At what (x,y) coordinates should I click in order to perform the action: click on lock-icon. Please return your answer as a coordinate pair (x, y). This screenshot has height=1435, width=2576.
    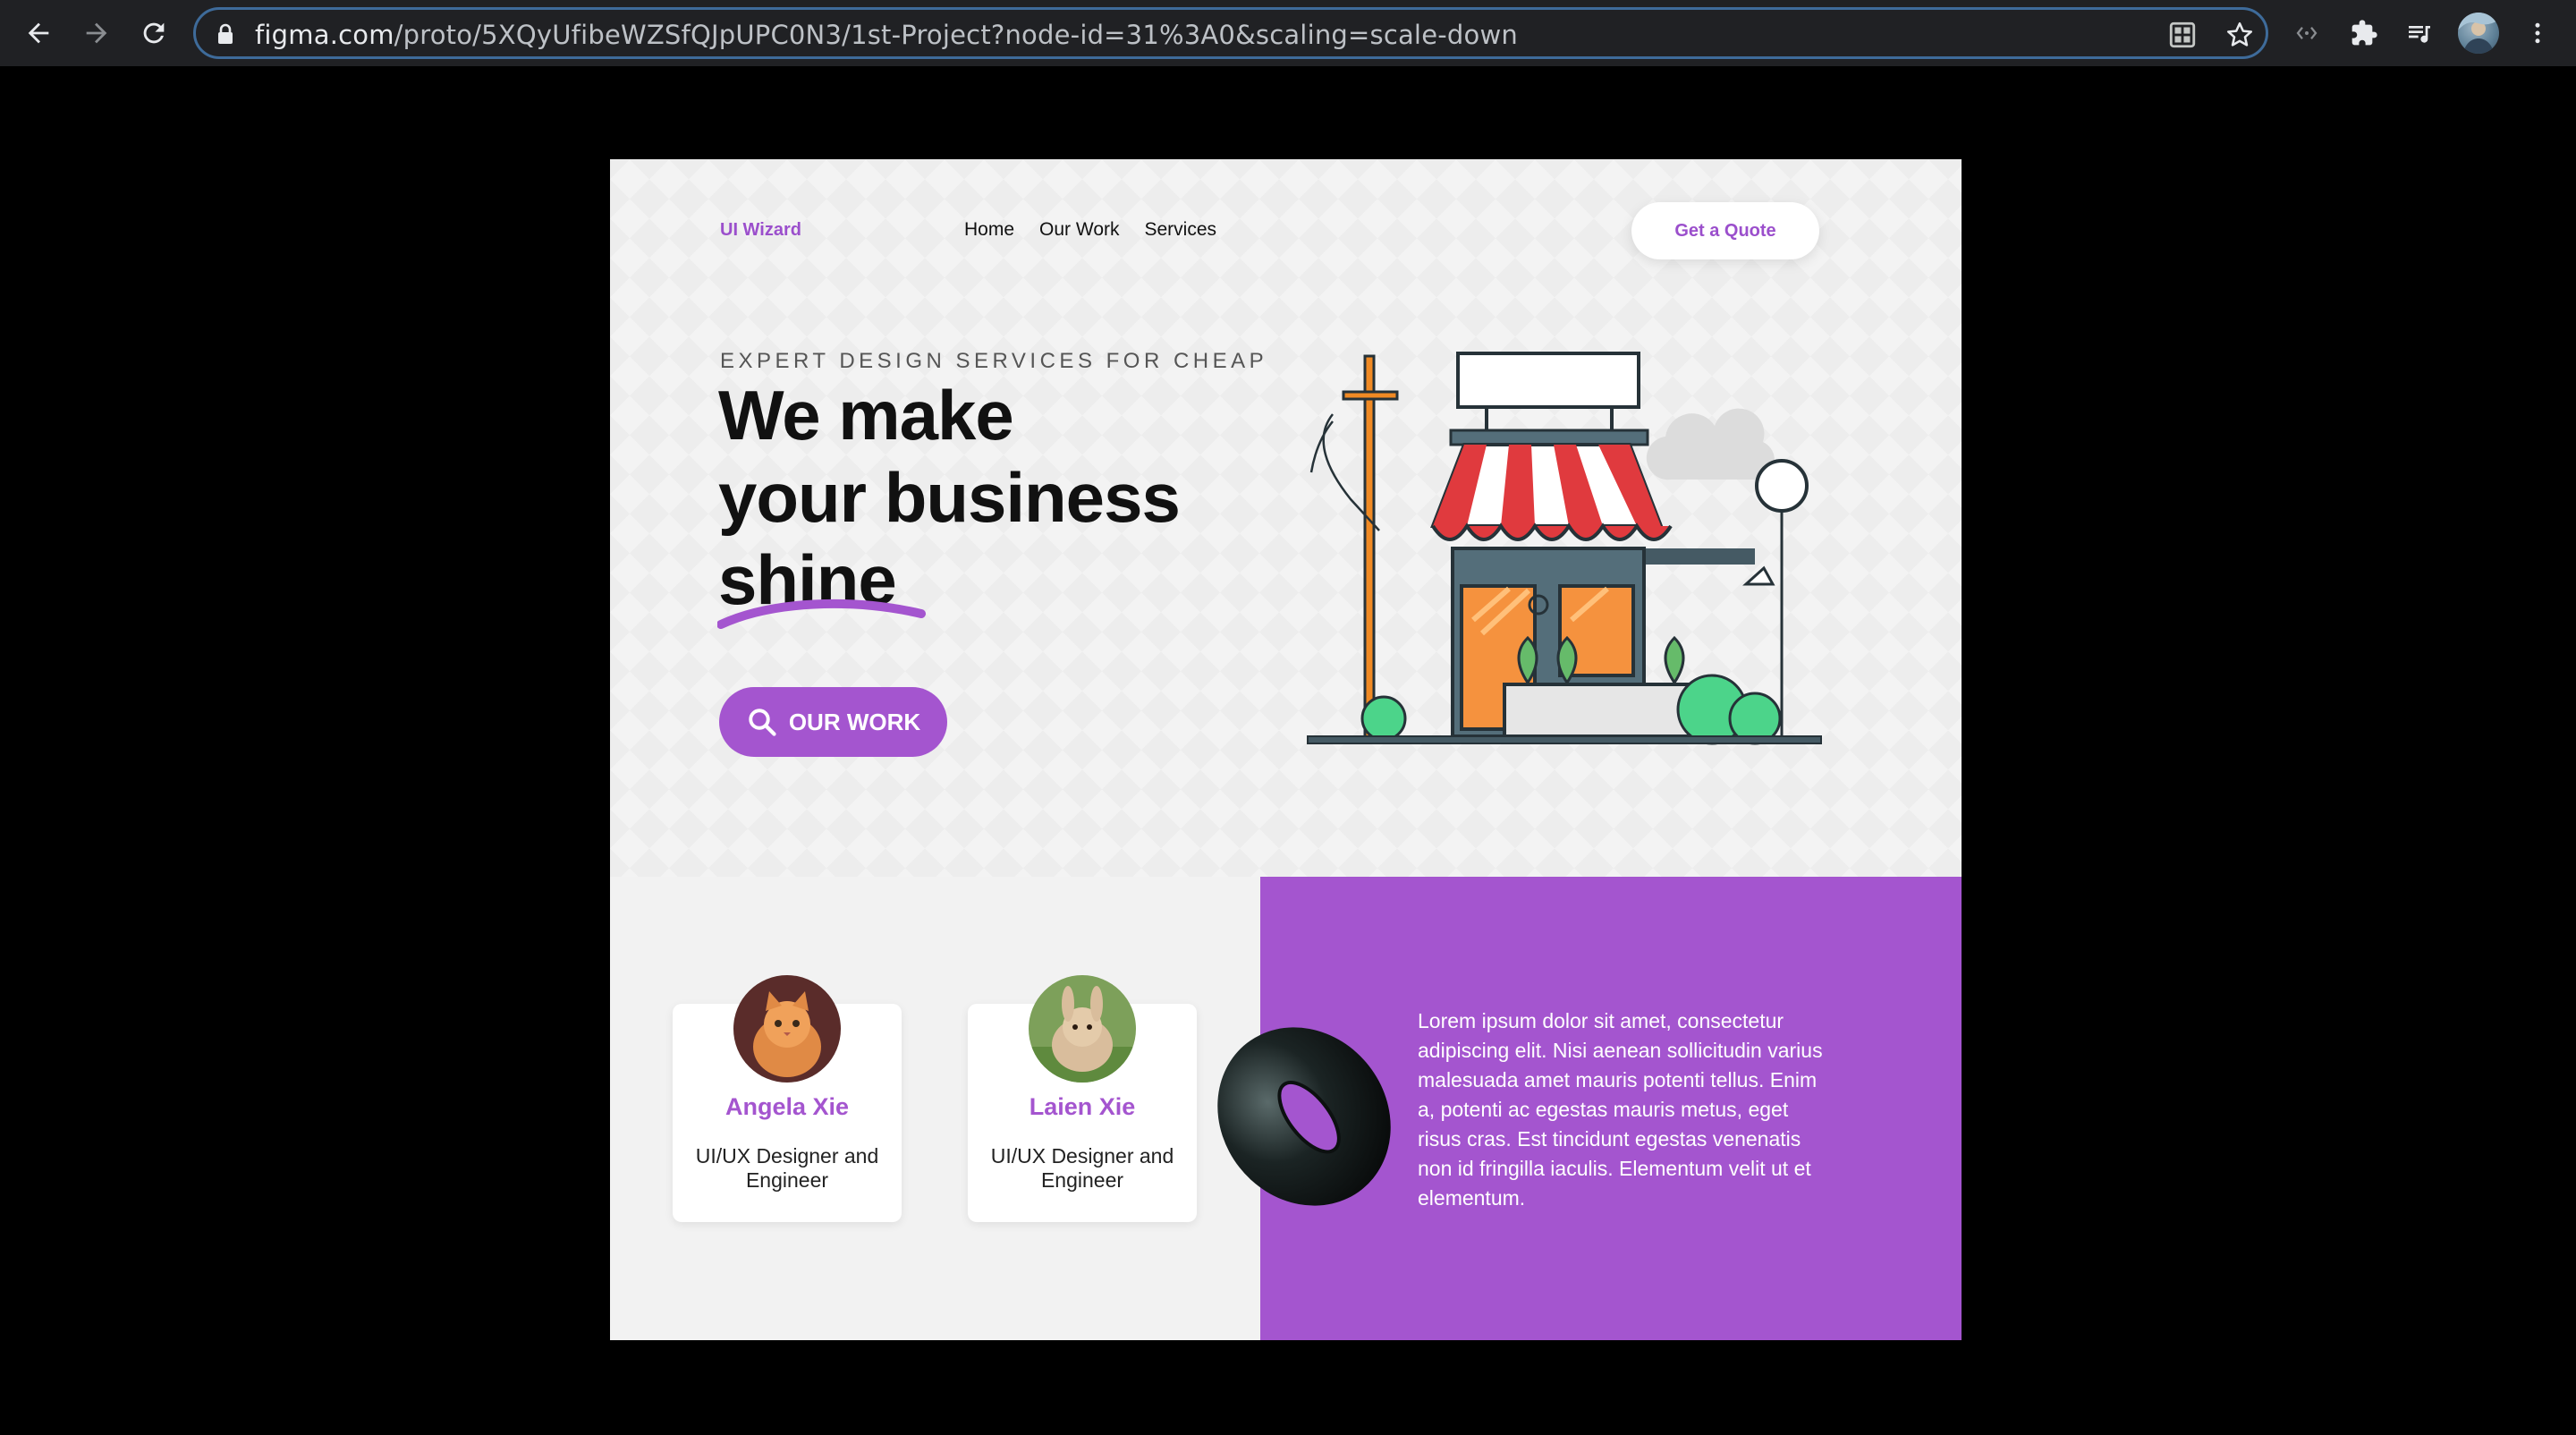
    Looking at the image, I should click on (225, 33).